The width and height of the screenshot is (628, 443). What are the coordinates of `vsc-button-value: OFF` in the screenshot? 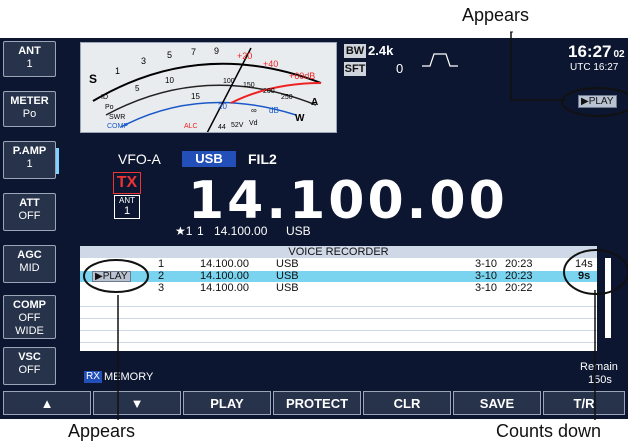 It's located at (29, 370).